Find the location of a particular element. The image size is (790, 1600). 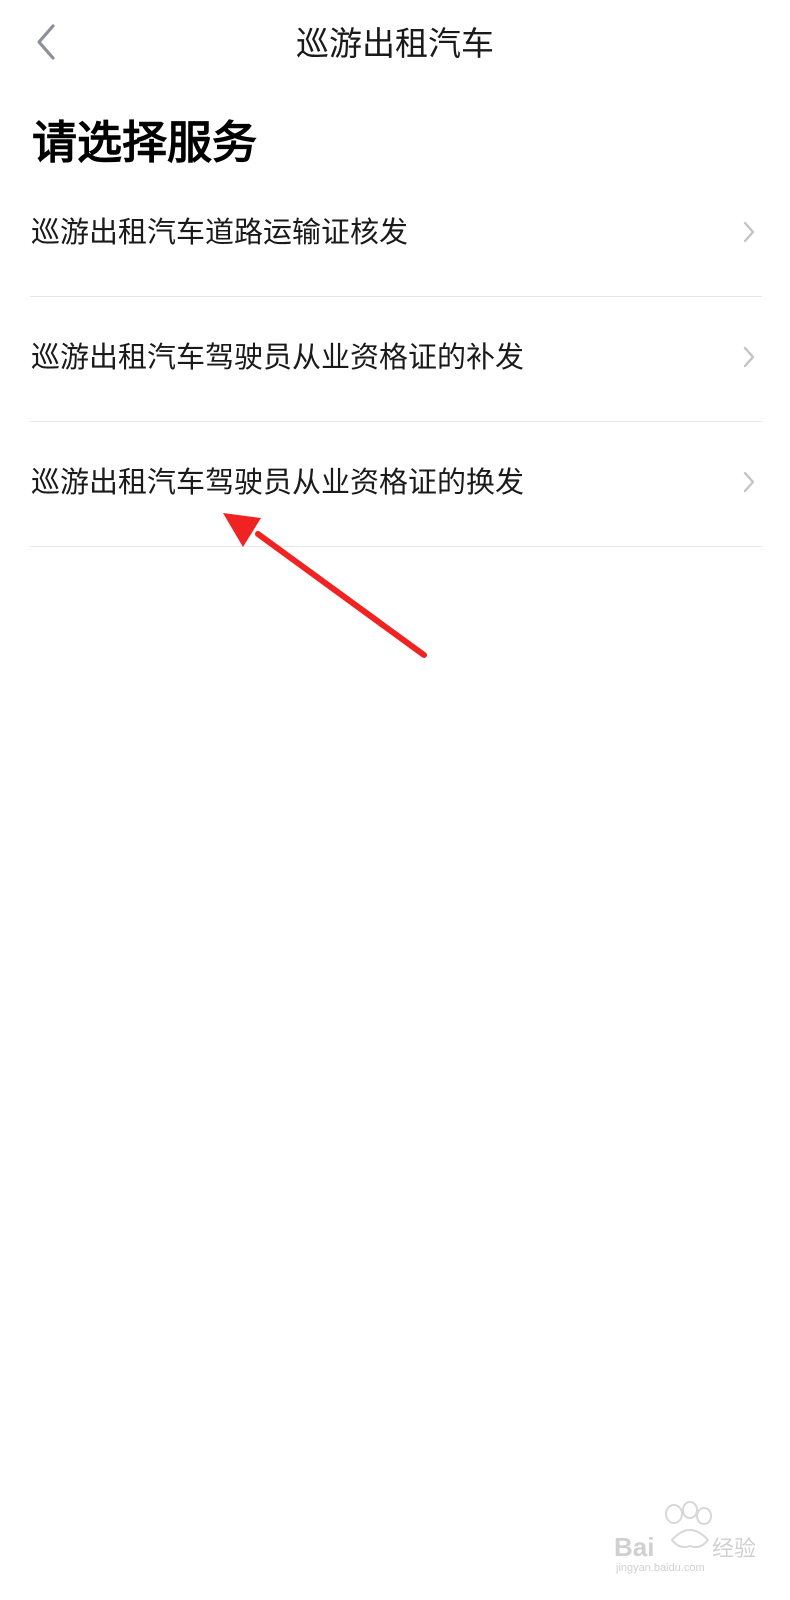

nav-bar: 巡游出租汽车 is located at coordinates (395, 45).